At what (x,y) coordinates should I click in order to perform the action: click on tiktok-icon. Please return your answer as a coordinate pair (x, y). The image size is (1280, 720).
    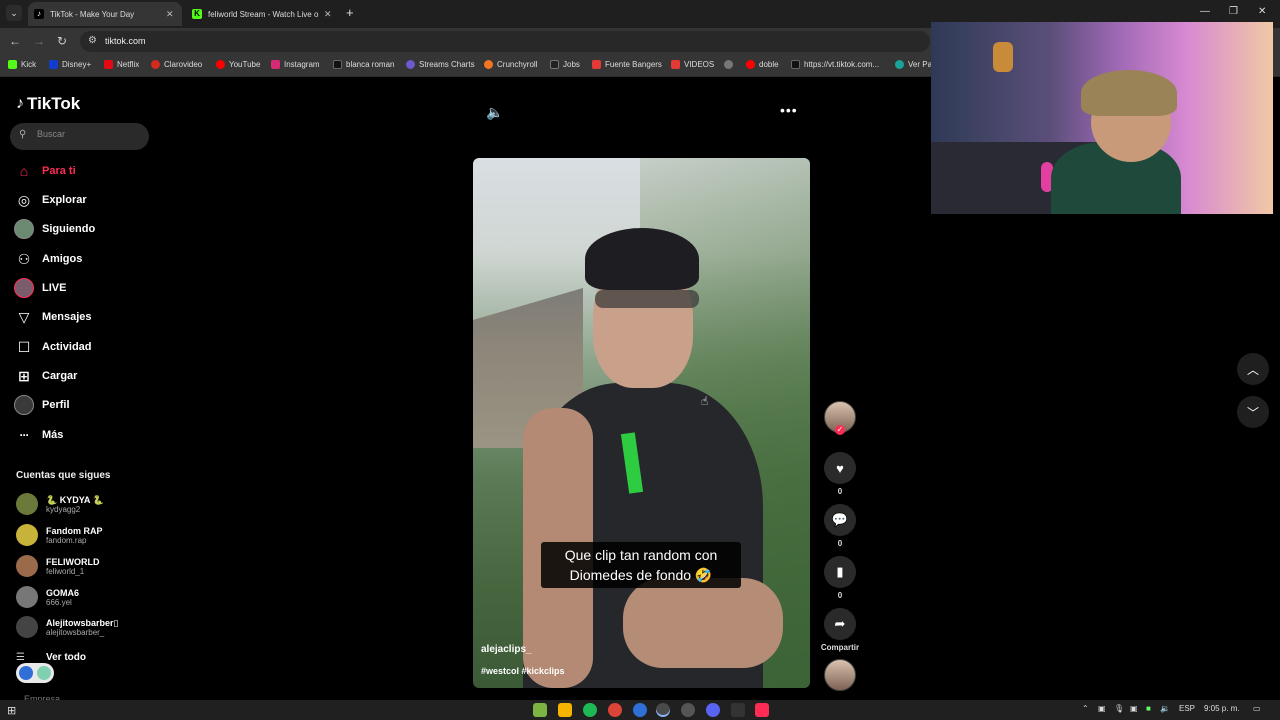
    Looking at the image, I should click on (337, 64).